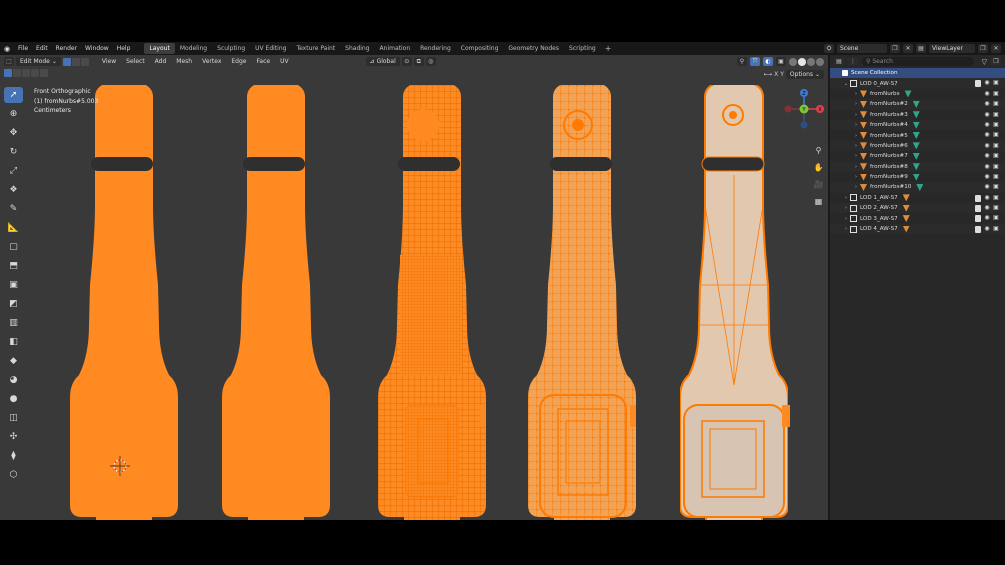 The image size is (1005, 565). What do you see at coordinates (804, 109) in the screenshot?
I see `navigation-gizmo: Z X Y` at bounding box center [804, 109].